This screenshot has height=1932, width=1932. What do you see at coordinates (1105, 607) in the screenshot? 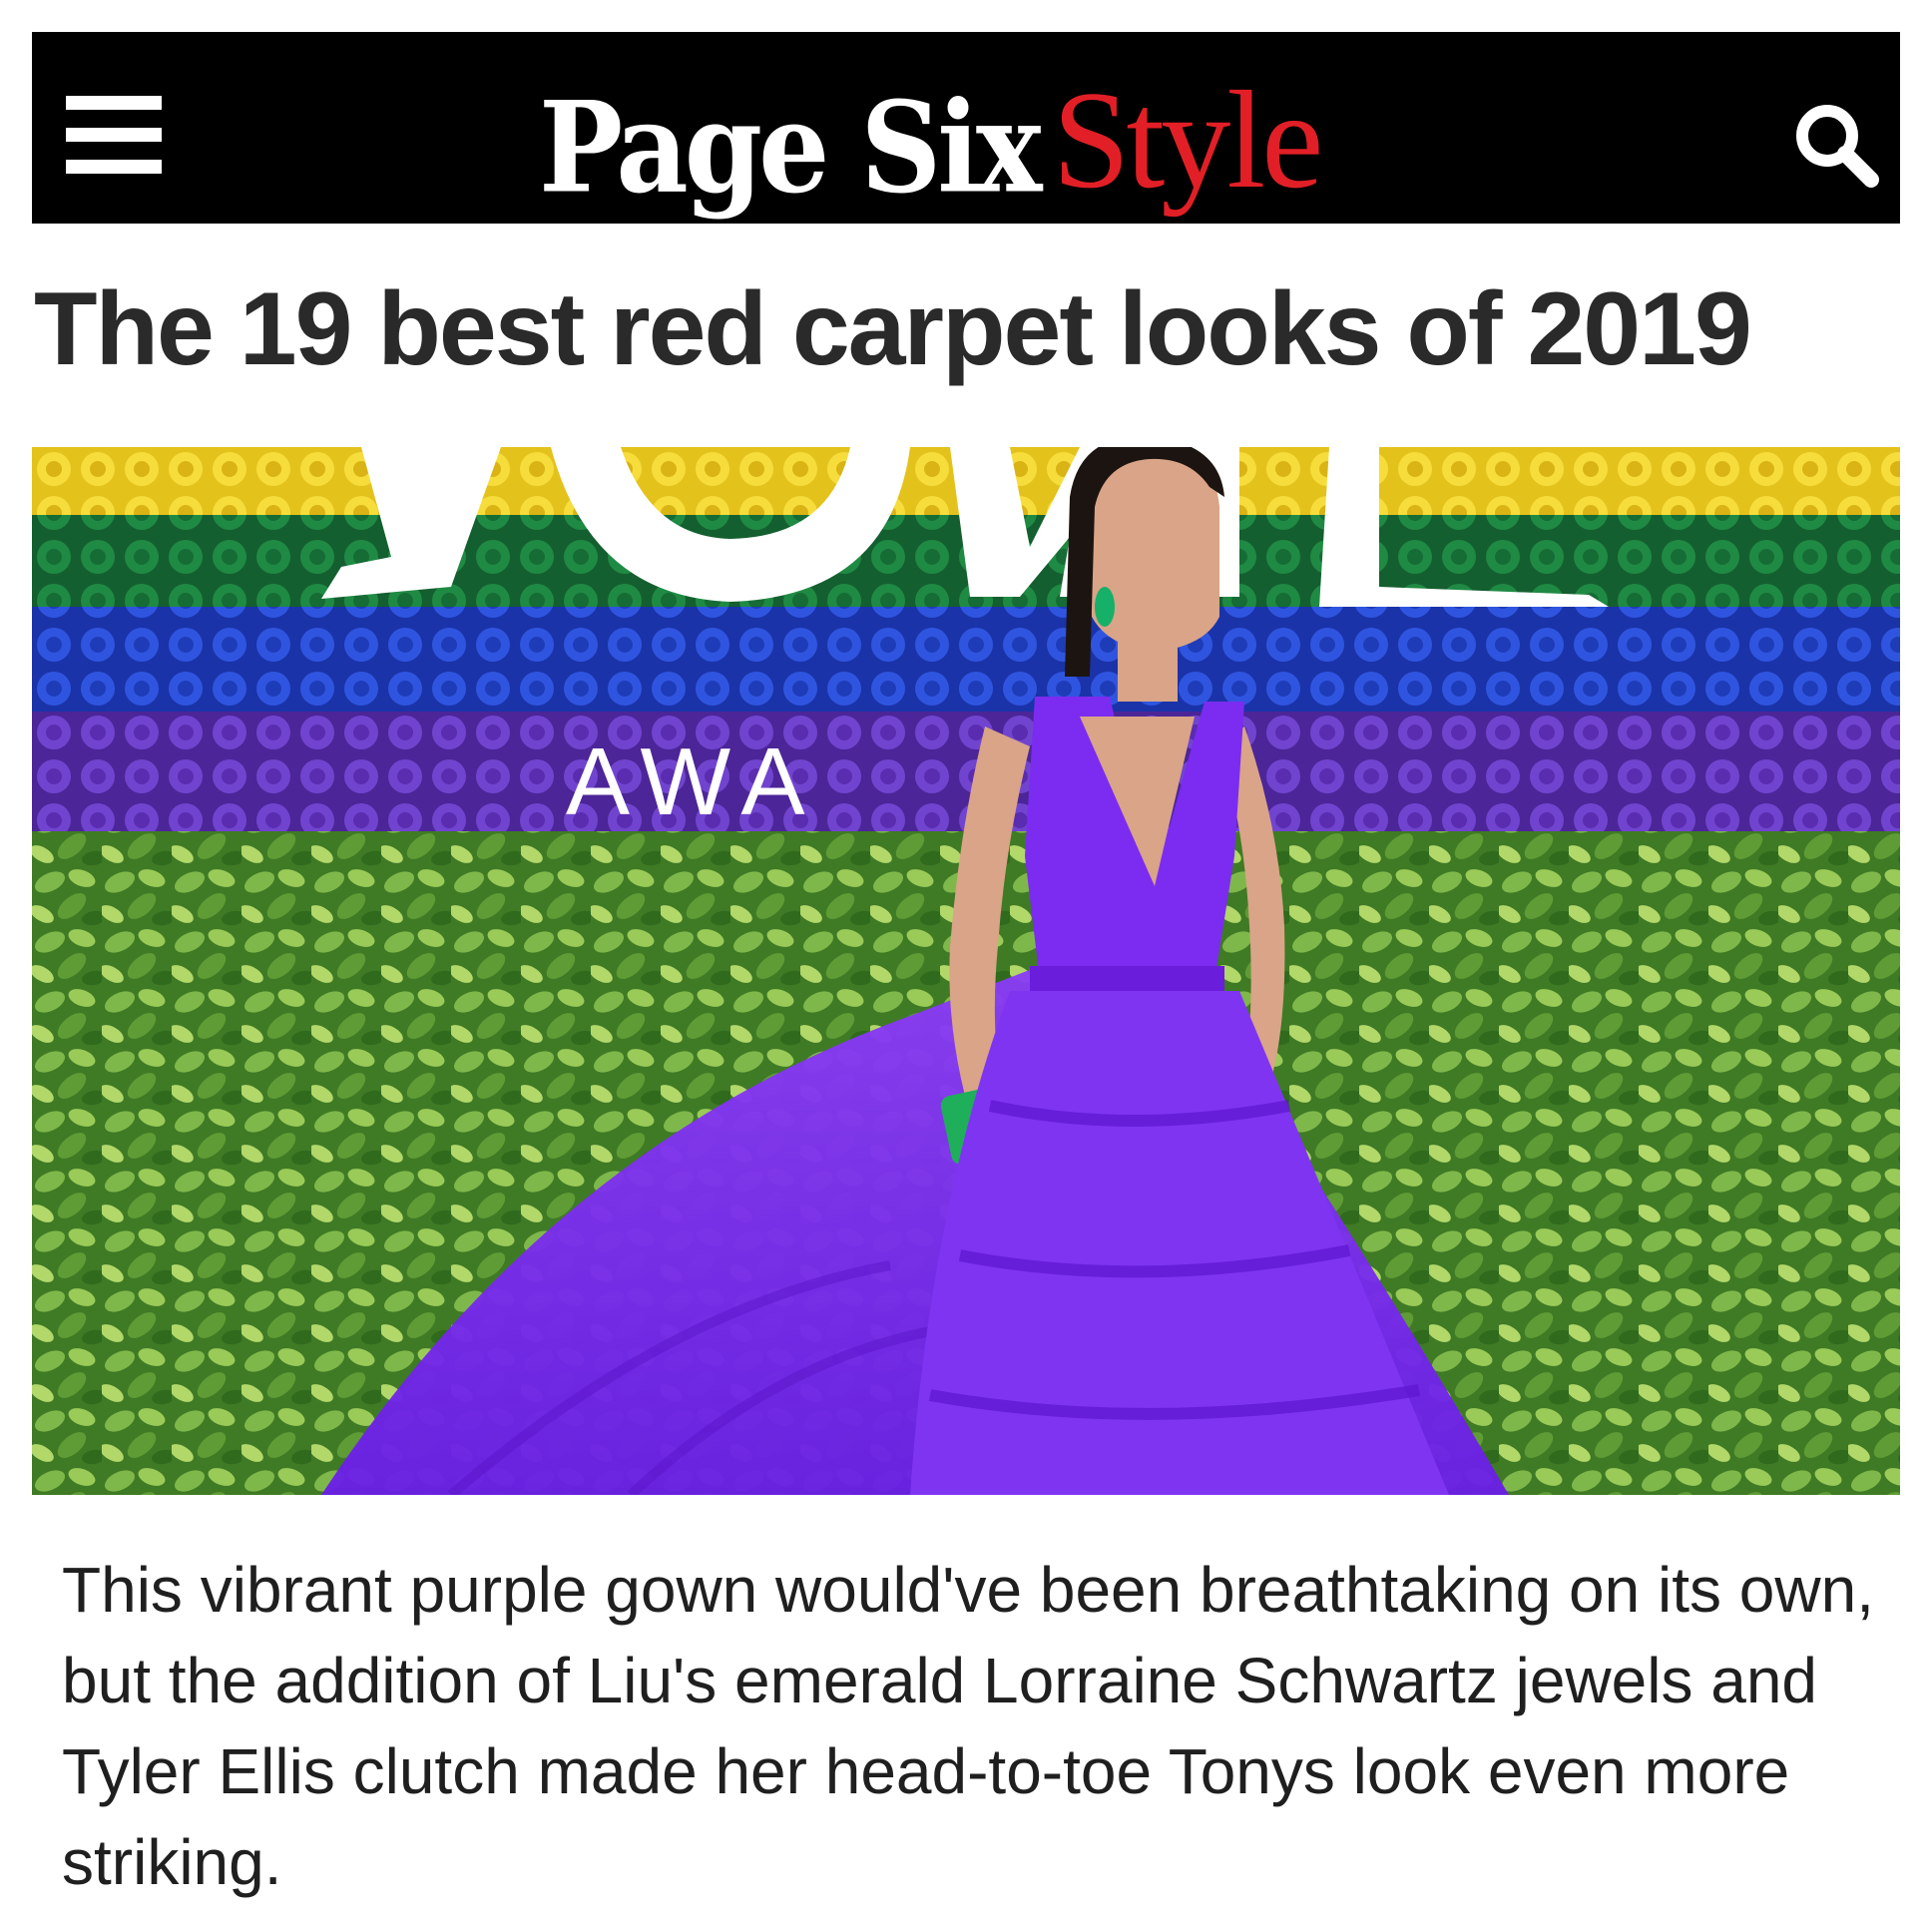
I see `emerald-earring` at bounding box center [1105, 607].